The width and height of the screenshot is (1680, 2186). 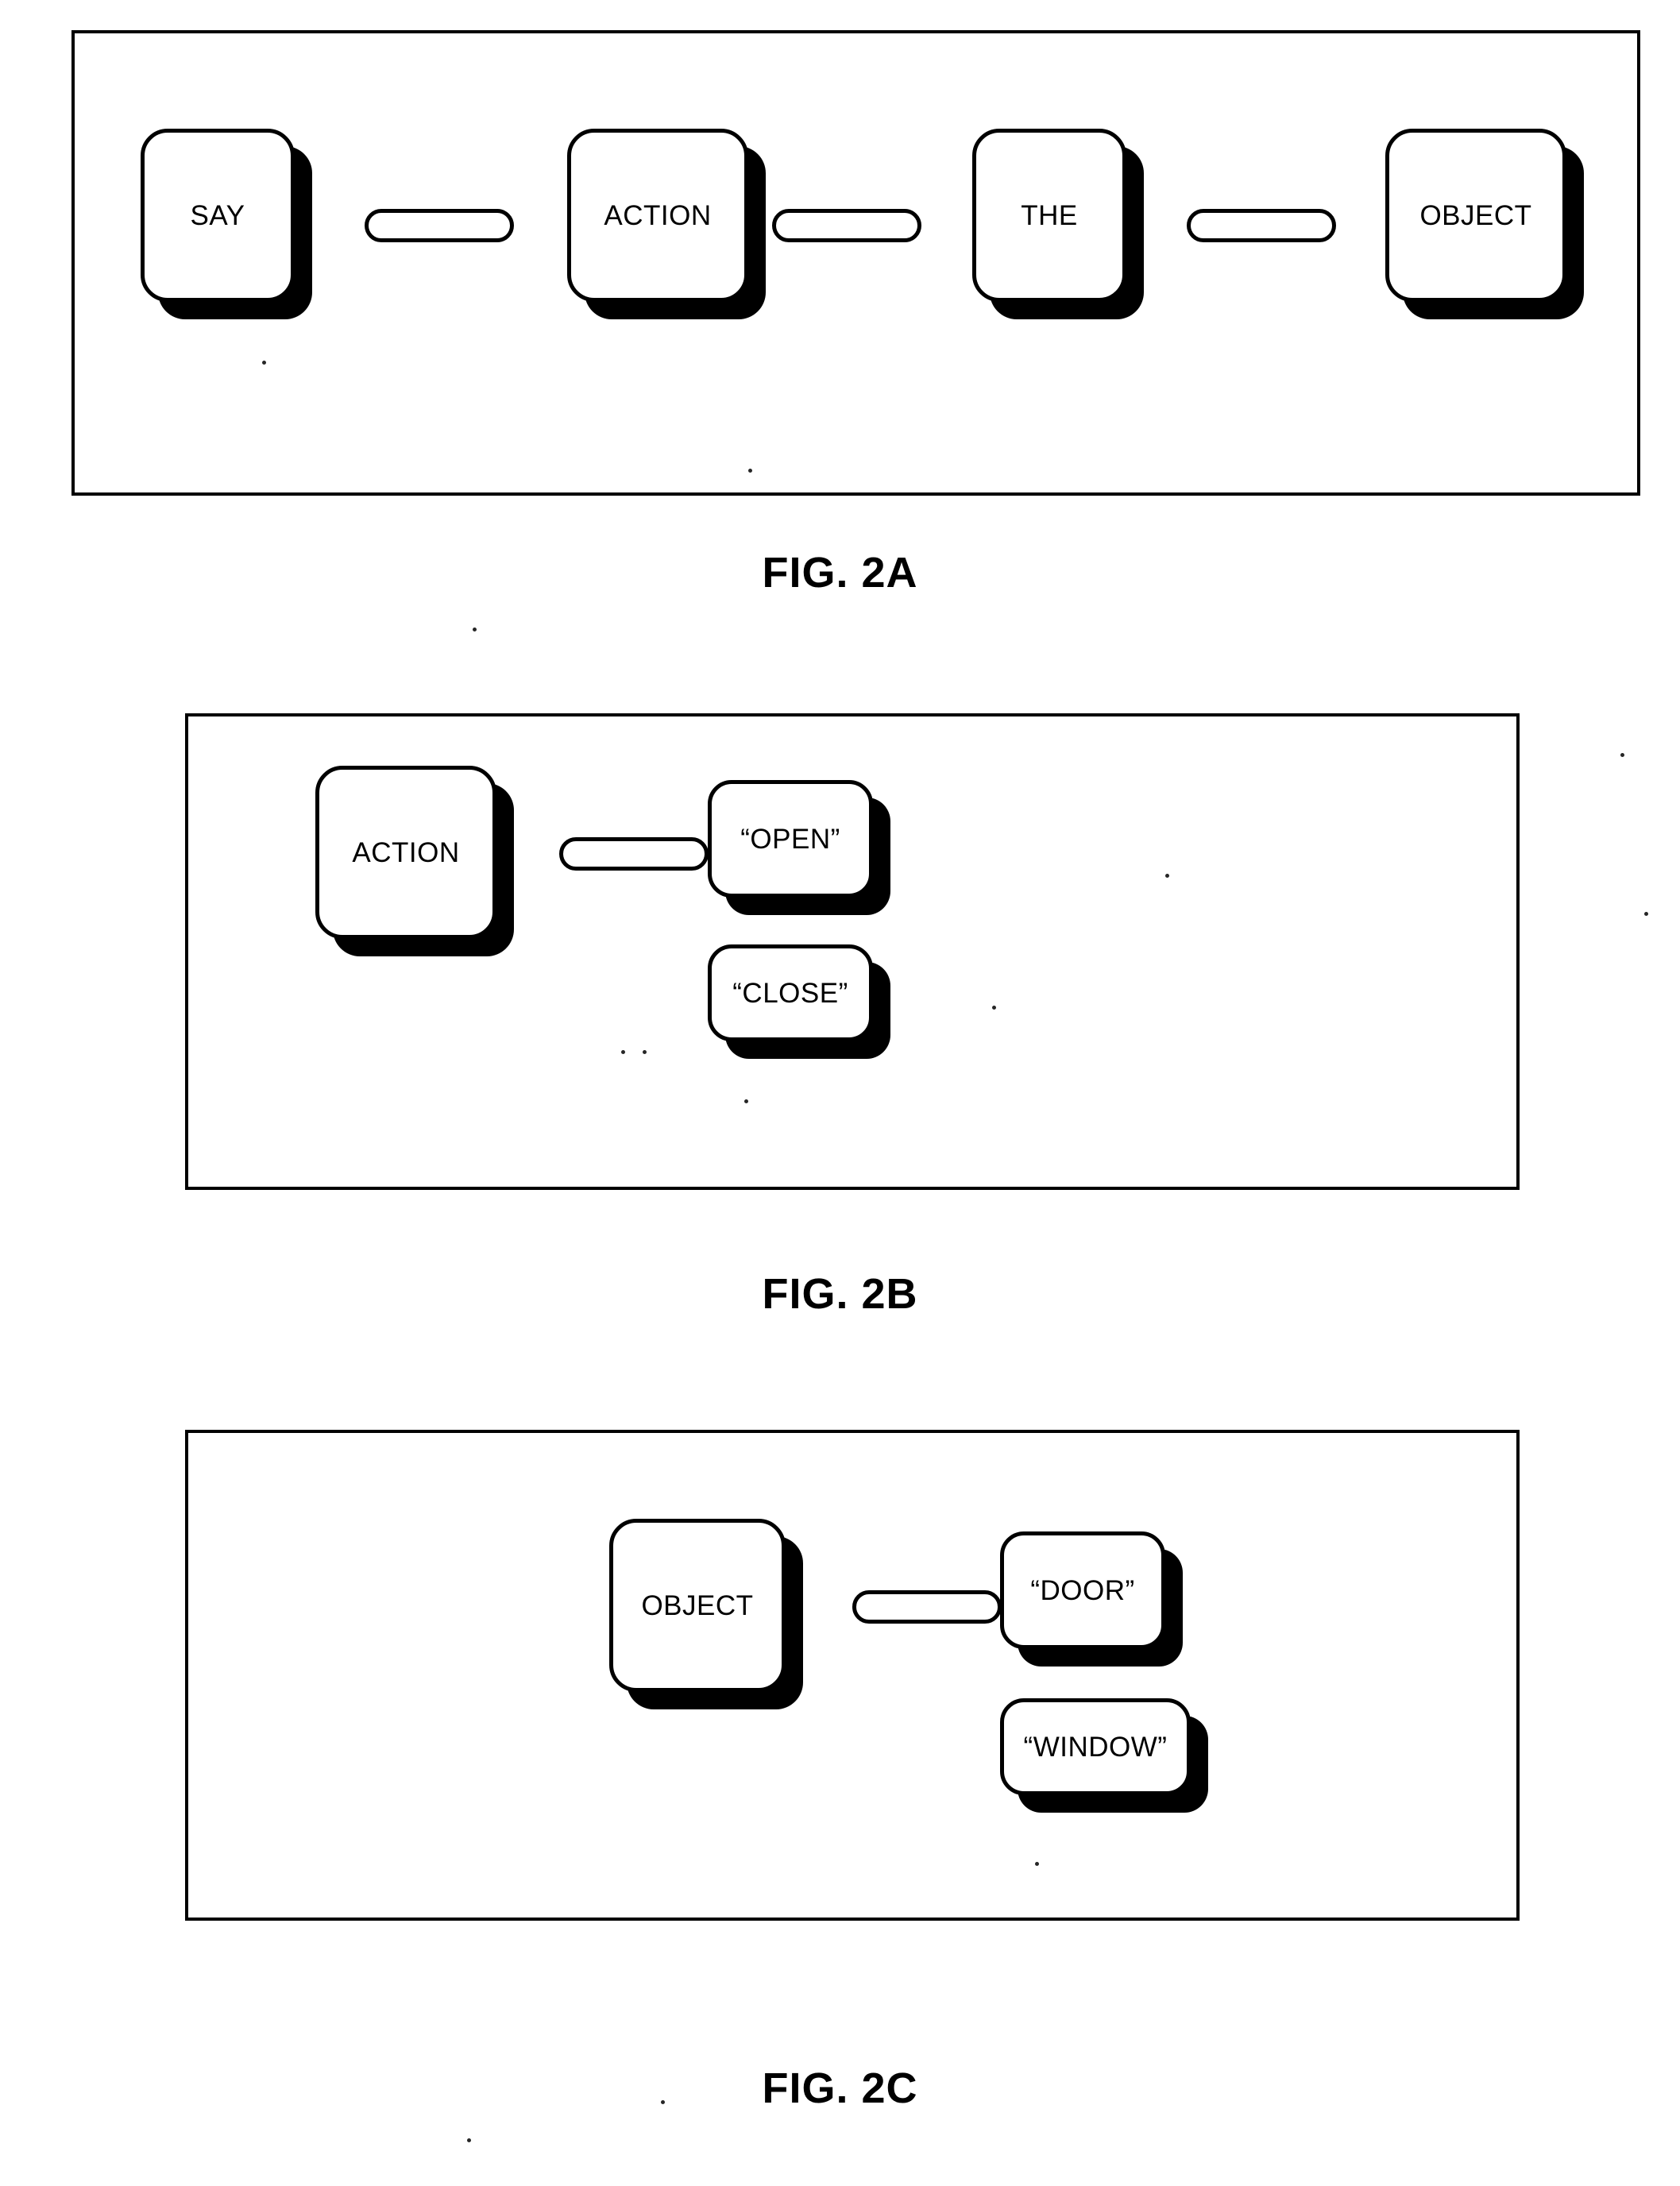 What do you see at coordinates (840, 2088) in the screenshot?
I see `figure-2c-caption: FIG. 2C` at bounding box center [840, 2088].